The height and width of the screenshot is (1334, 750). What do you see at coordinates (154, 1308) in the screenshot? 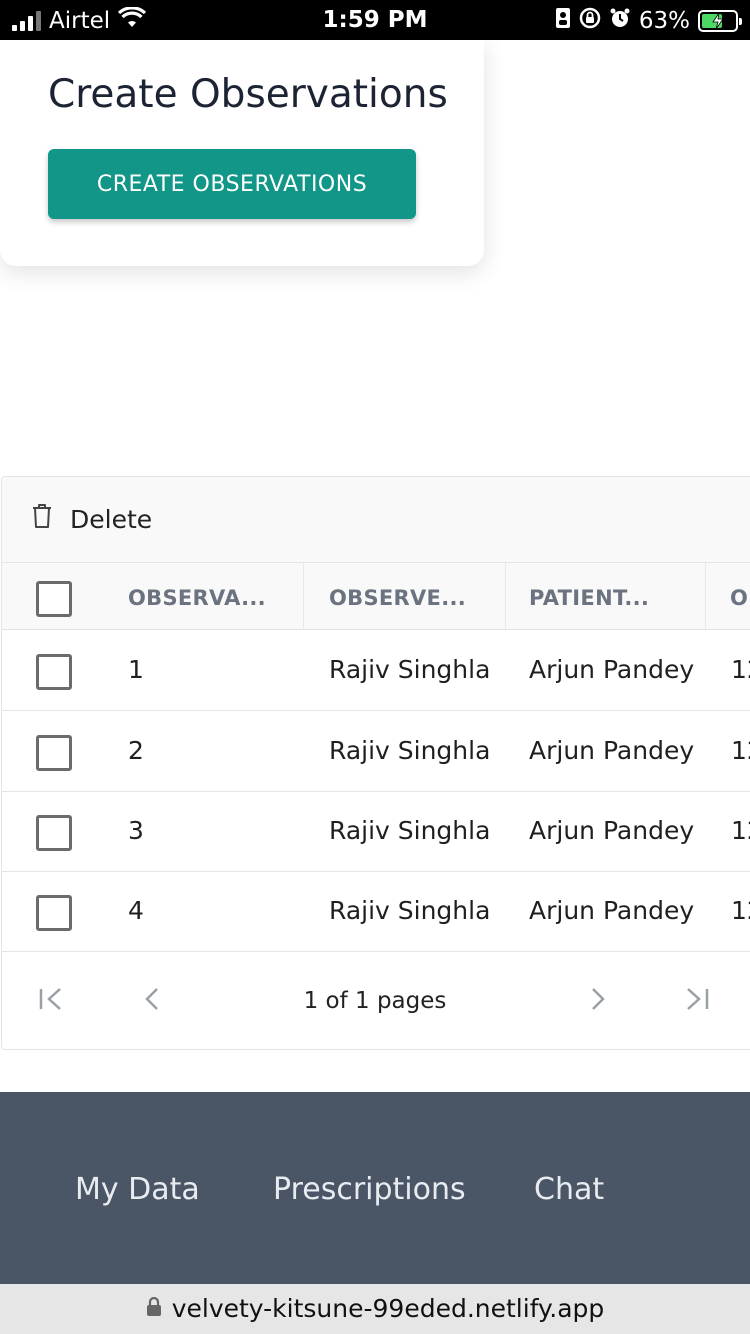
I see `lock-icon` at bounding box center [154, 1308].